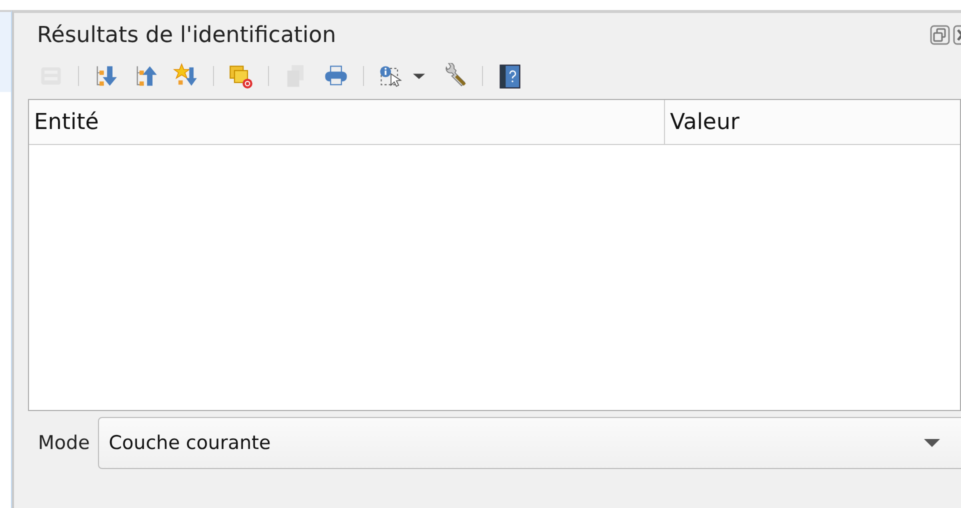 The image size is (961, 508). What do you see at coordinates (940, 35) in the screenshot?
I see `float-icon` at bounding box center [940, 35].